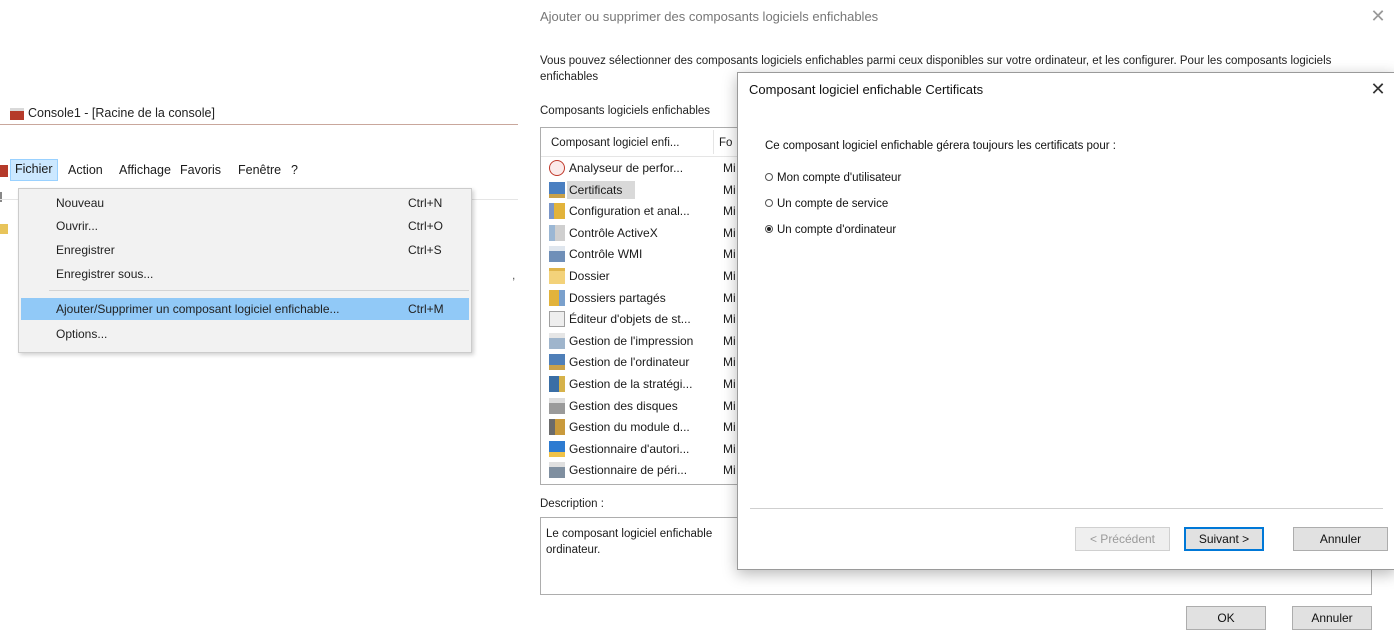  What do you see at coordinates (17, 114) in the screenshot?
I see `mmc-app-icon` at bounding box center [17, 114].